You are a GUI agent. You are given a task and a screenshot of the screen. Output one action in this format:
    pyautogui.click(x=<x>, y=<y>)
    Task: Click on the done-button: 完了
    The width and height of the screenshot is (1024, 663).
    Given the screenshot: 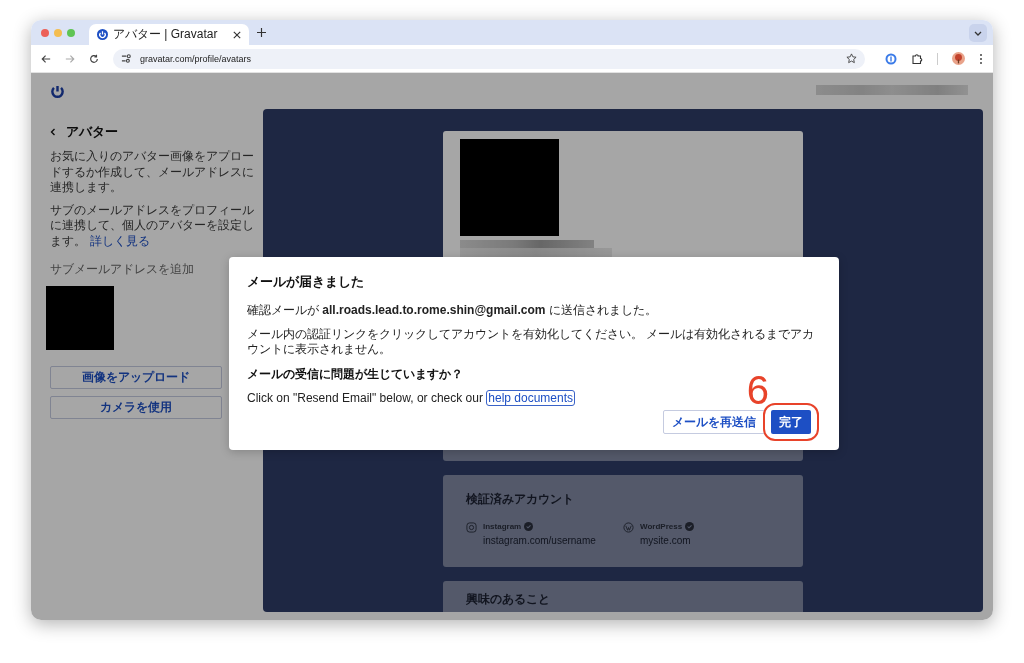 What is the action you would take?
    pyautogui.click(x=791, y=422)
    